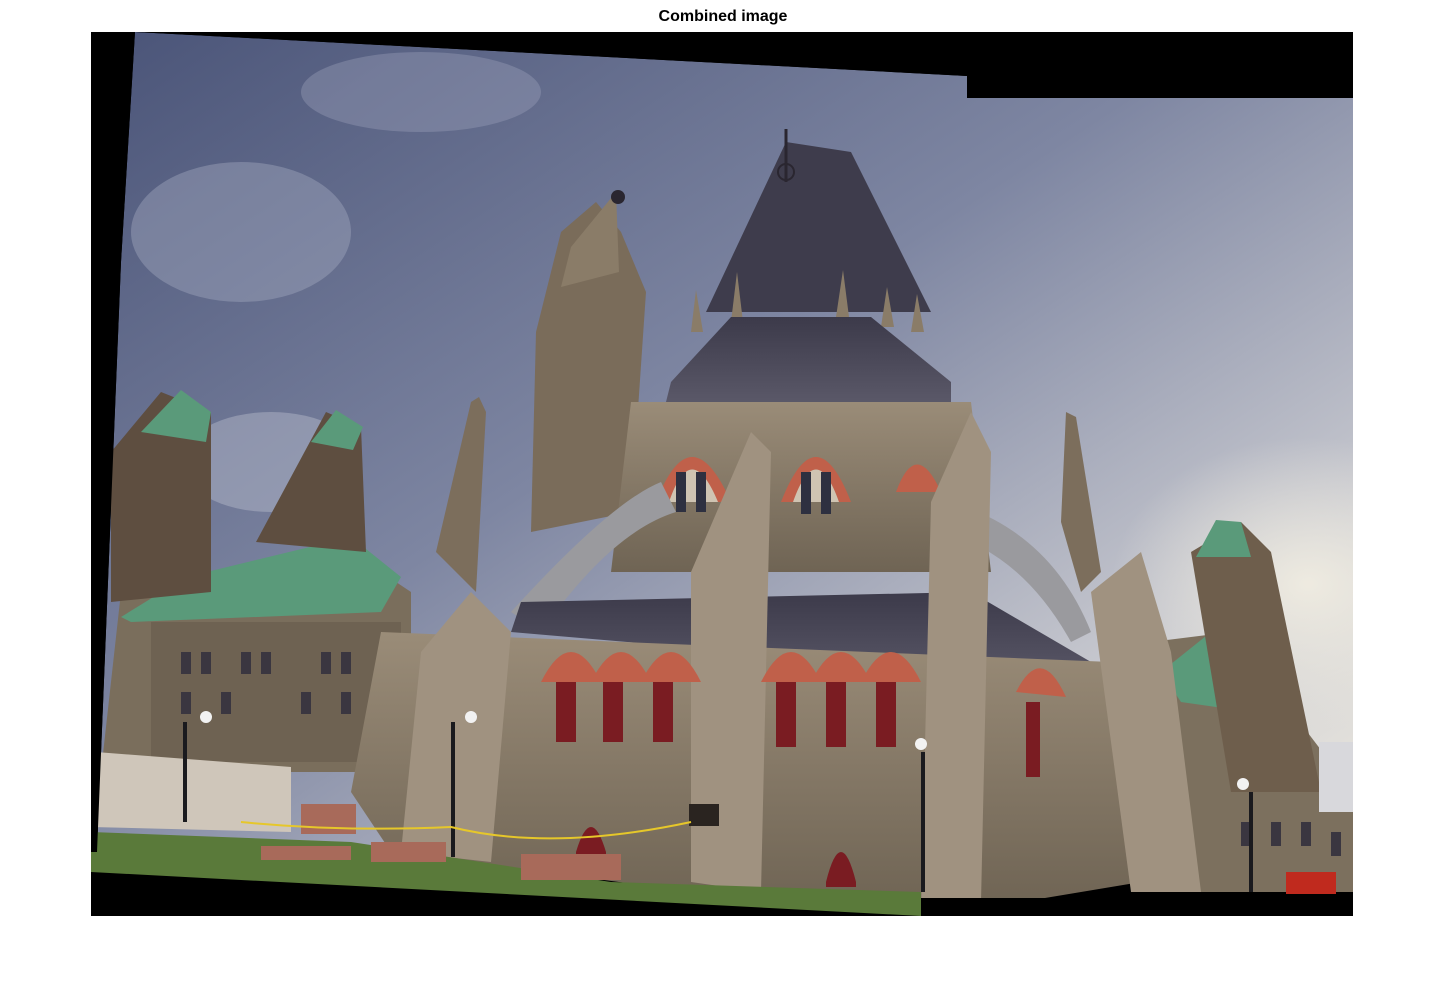  What do you see at coordinates (723, 16) in the screenshot?
I see `figure-title: Combined image` at bounding box center [723, 16].